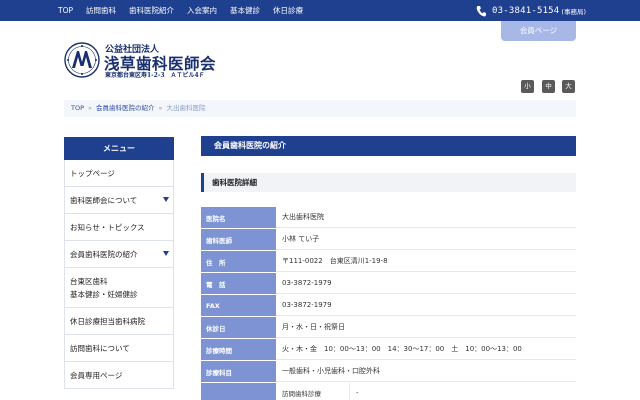 Image resolution: width=640 pixels, height=400 pixels. What do you see at coordinates (426, 261) in the screenshot?
I see `row-value: 〒111-0022 台東区清川1-19-8` at bounding box center [426, 261].